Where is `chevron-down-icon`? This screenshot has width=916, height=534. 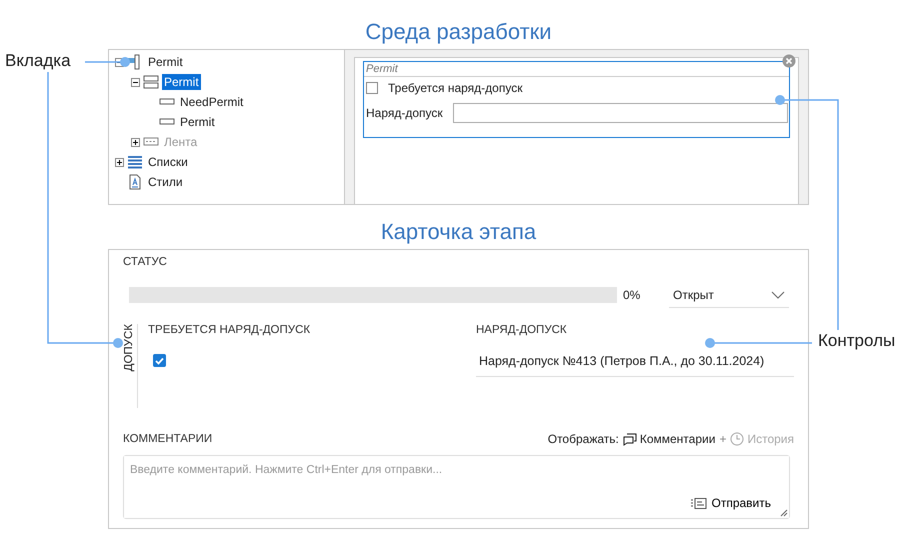 chevron-down-icon is located at coordinates (778, 294).